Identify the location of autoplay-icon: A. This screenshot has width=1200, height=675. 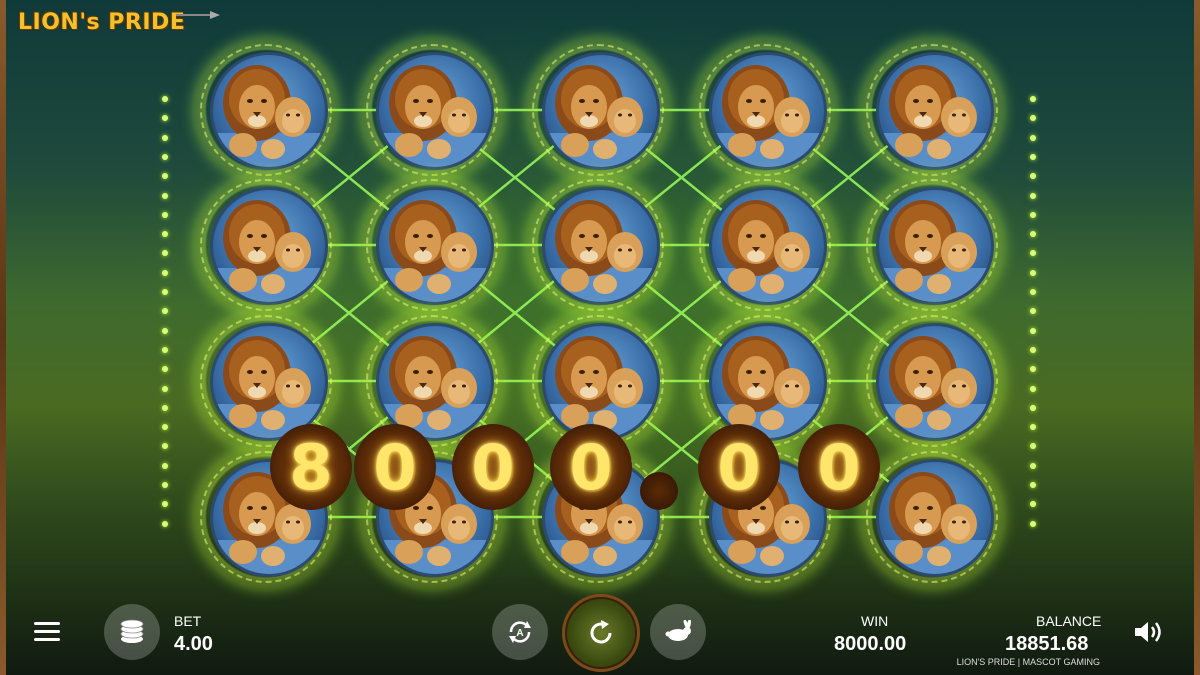
(520, 632).